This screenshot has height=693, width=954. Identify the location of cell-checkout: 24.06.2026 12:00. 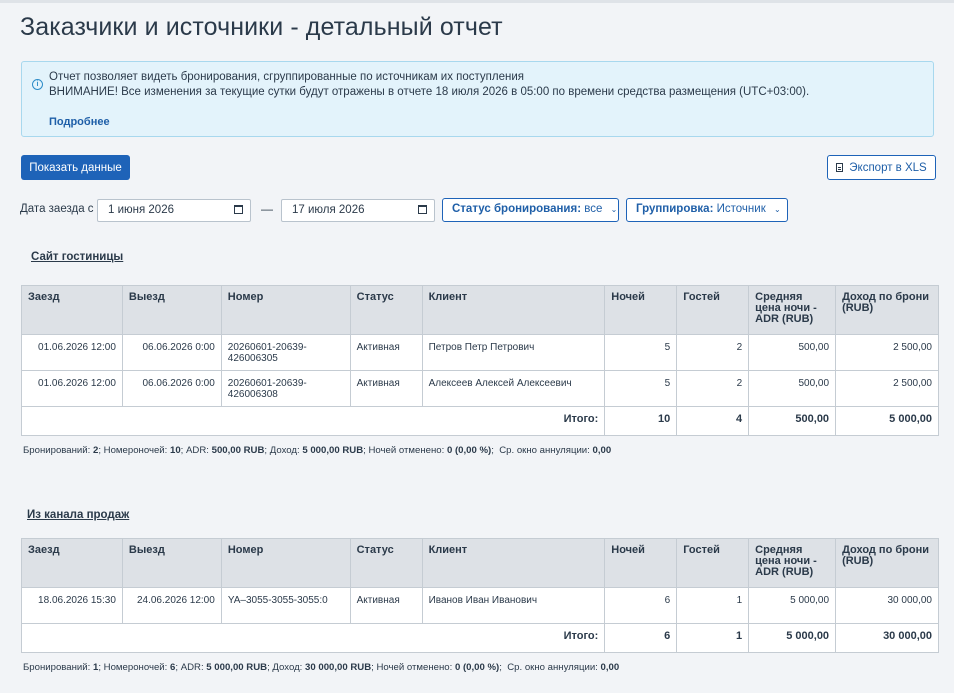
(171, 605).